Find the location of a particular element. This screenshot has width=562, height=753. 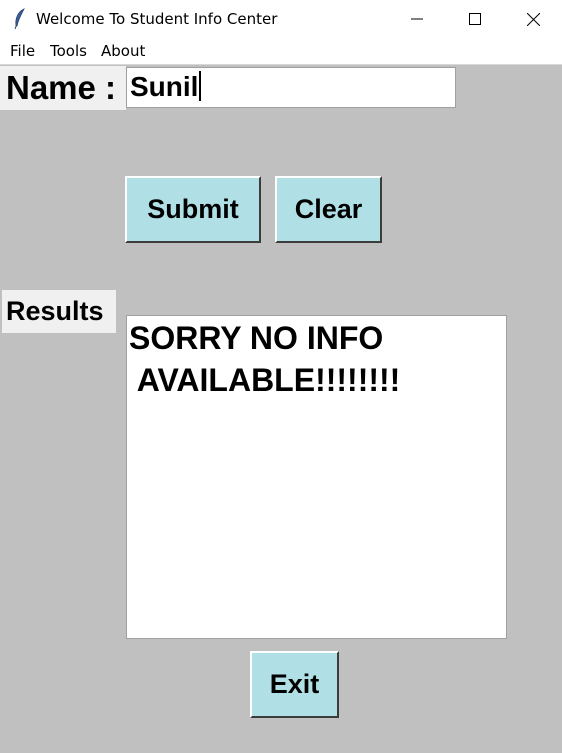

menu-tools: Tools is located at coordinates (68, 51).